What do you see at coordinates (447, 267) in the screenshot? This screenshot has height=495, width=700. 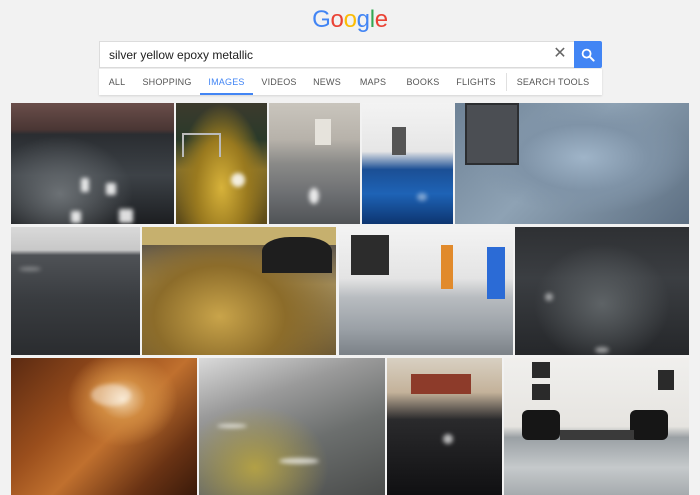 I see `orange-door` at bounding box center [447, 267].